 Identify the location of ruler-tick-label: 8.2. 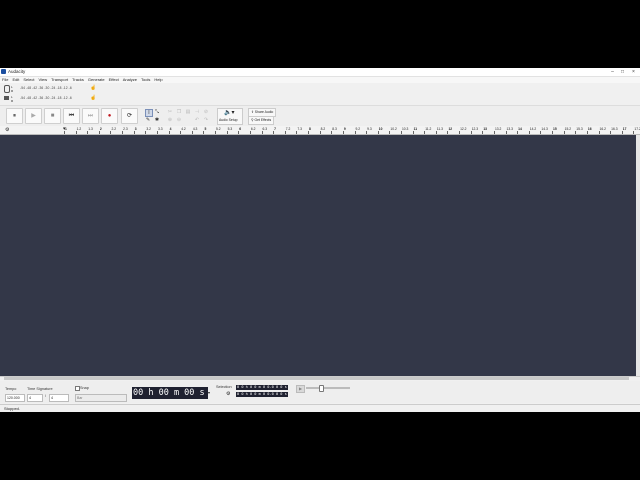
(323, 129).